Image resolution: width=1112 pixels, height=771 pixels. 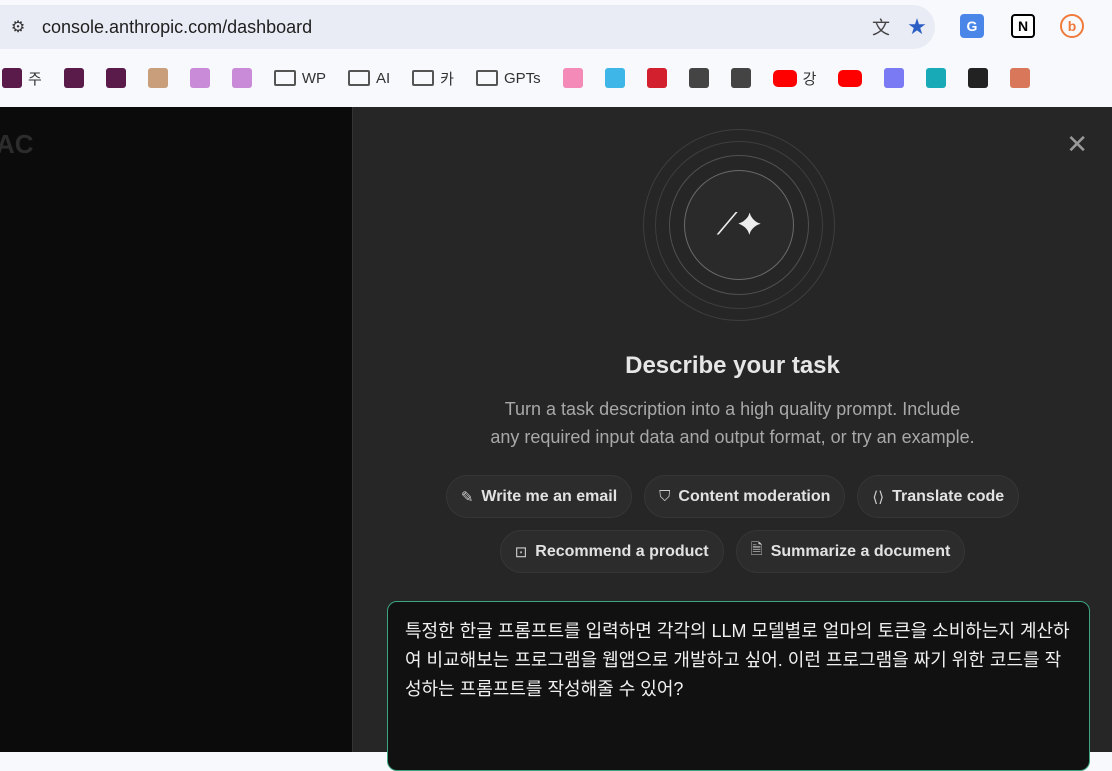 I want to click on example-chip: ✎ Write me an email, so click(x=539, y=496).